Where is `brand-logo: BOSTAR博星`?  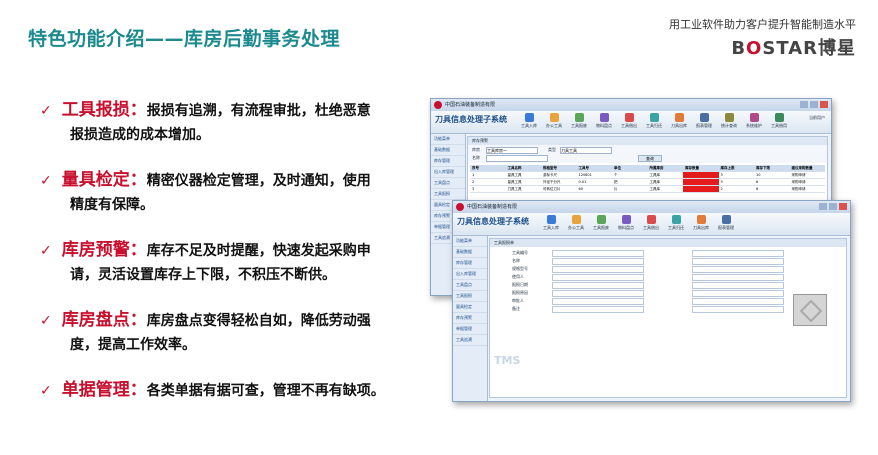
brand-logo: BOSTAR博星 is located at coordinates (793, 48).